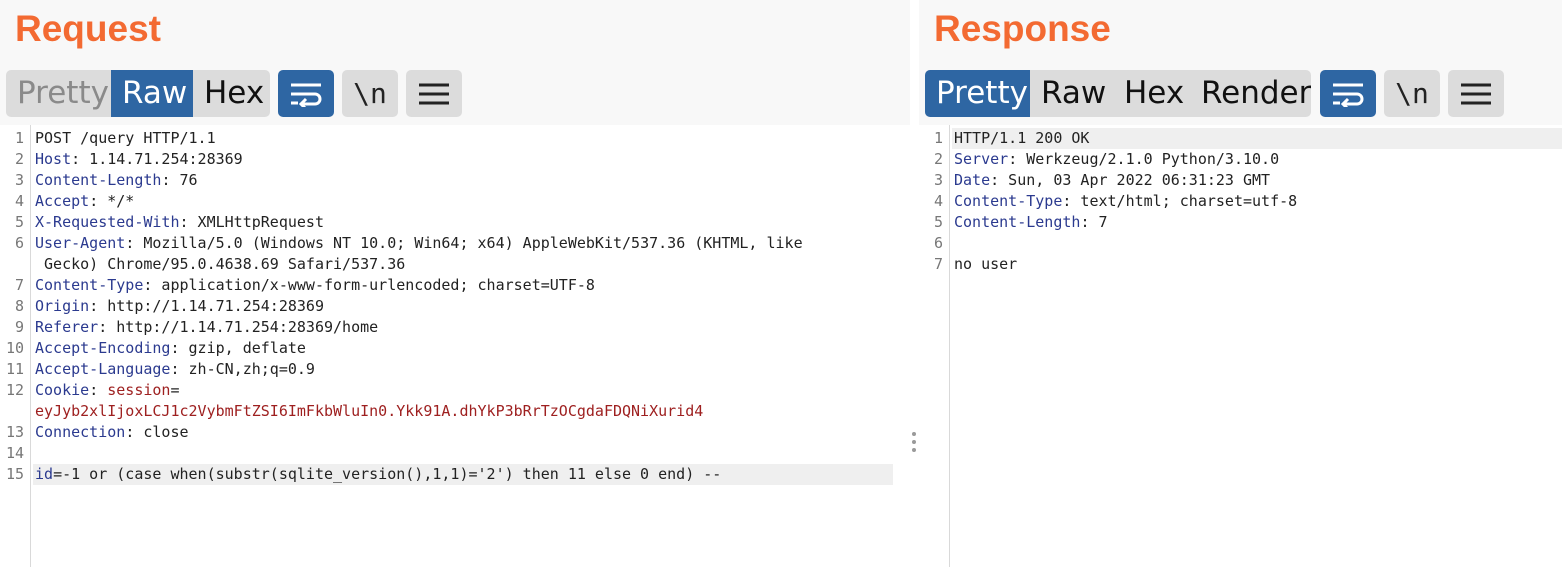 This screenshot has width=1562, height=567. I want to click on code-line: 14, so click(455, 453).